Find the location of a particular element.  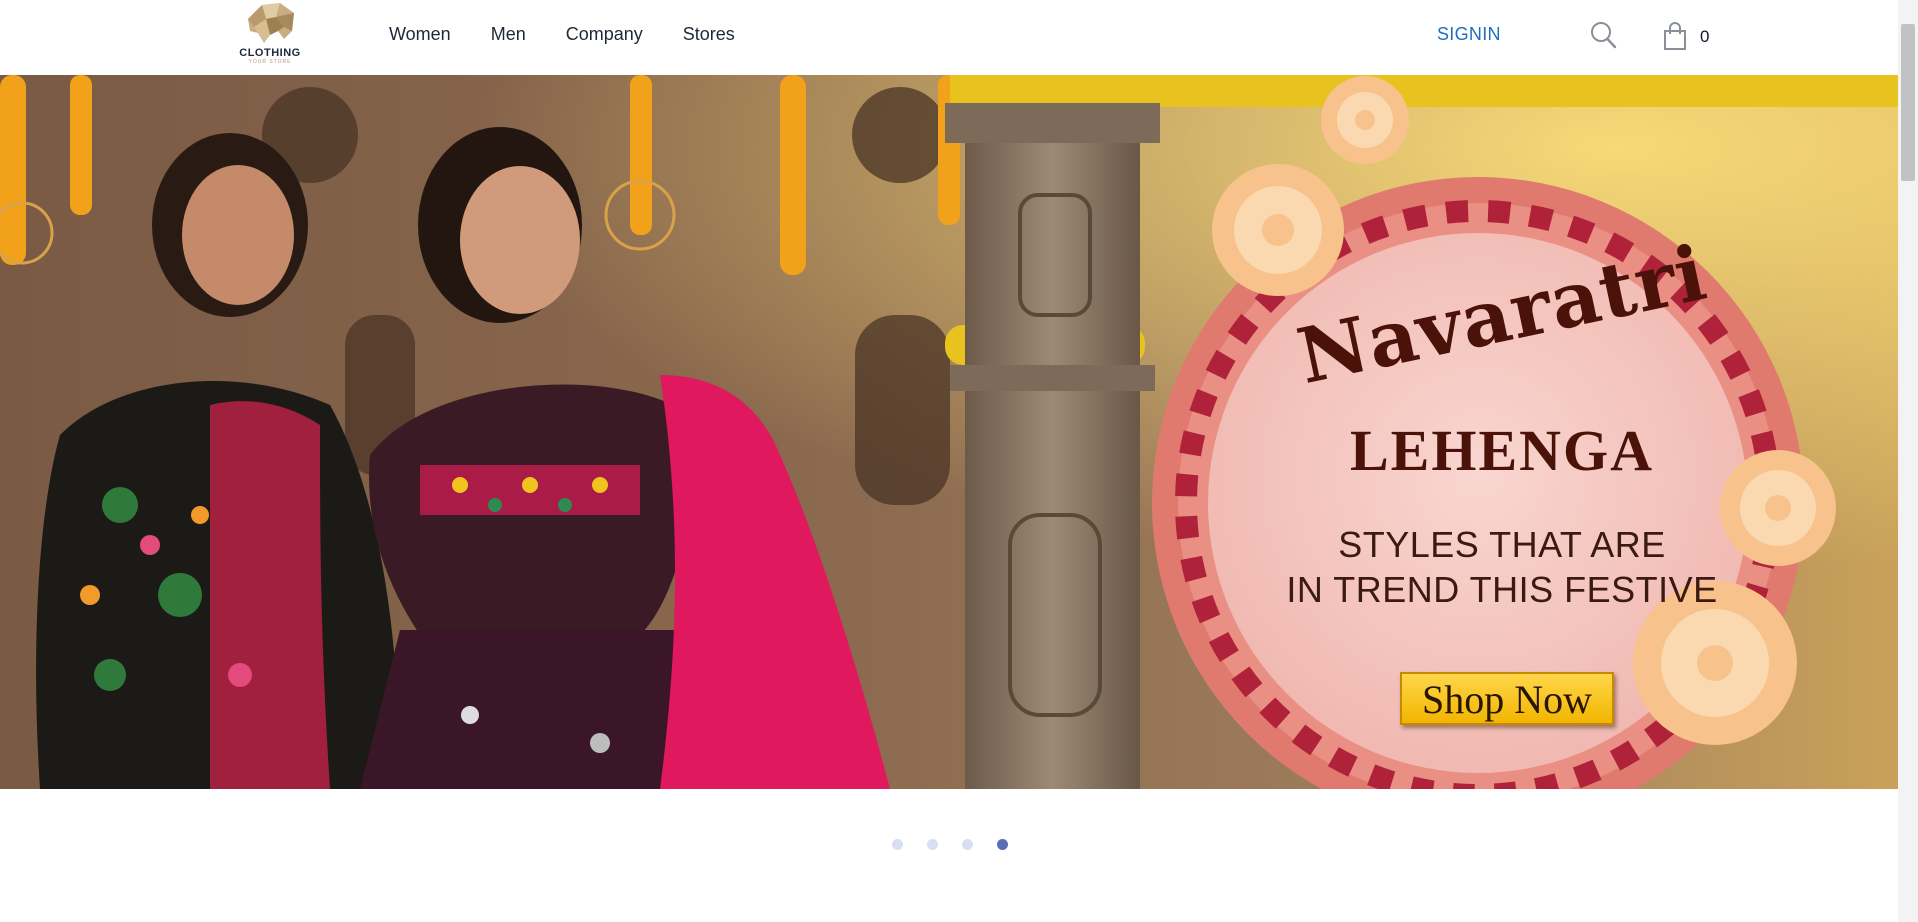

logo-tagline: YOUR STORE is located at coordinates (270, 62).